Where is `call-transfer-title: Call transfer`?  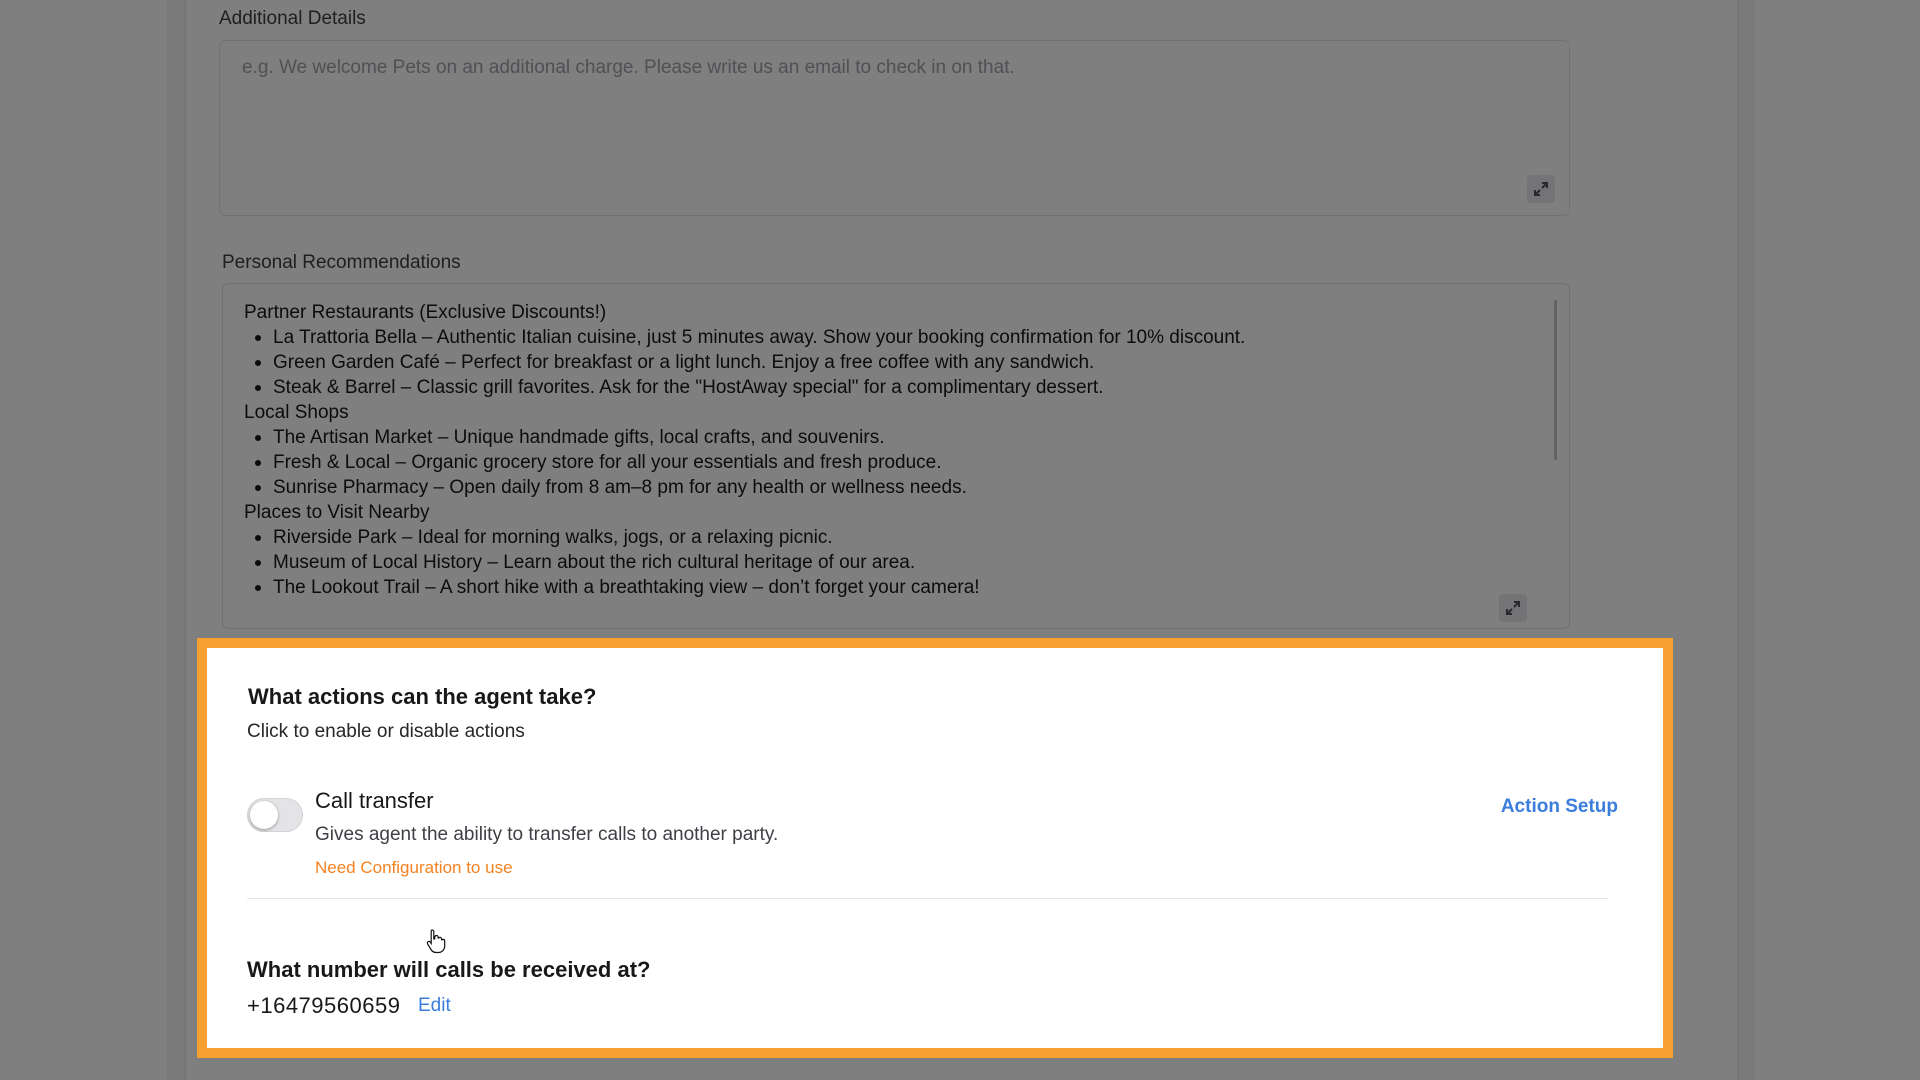 call-transfer-title: Call transfer is located at coordinates (374, 800).